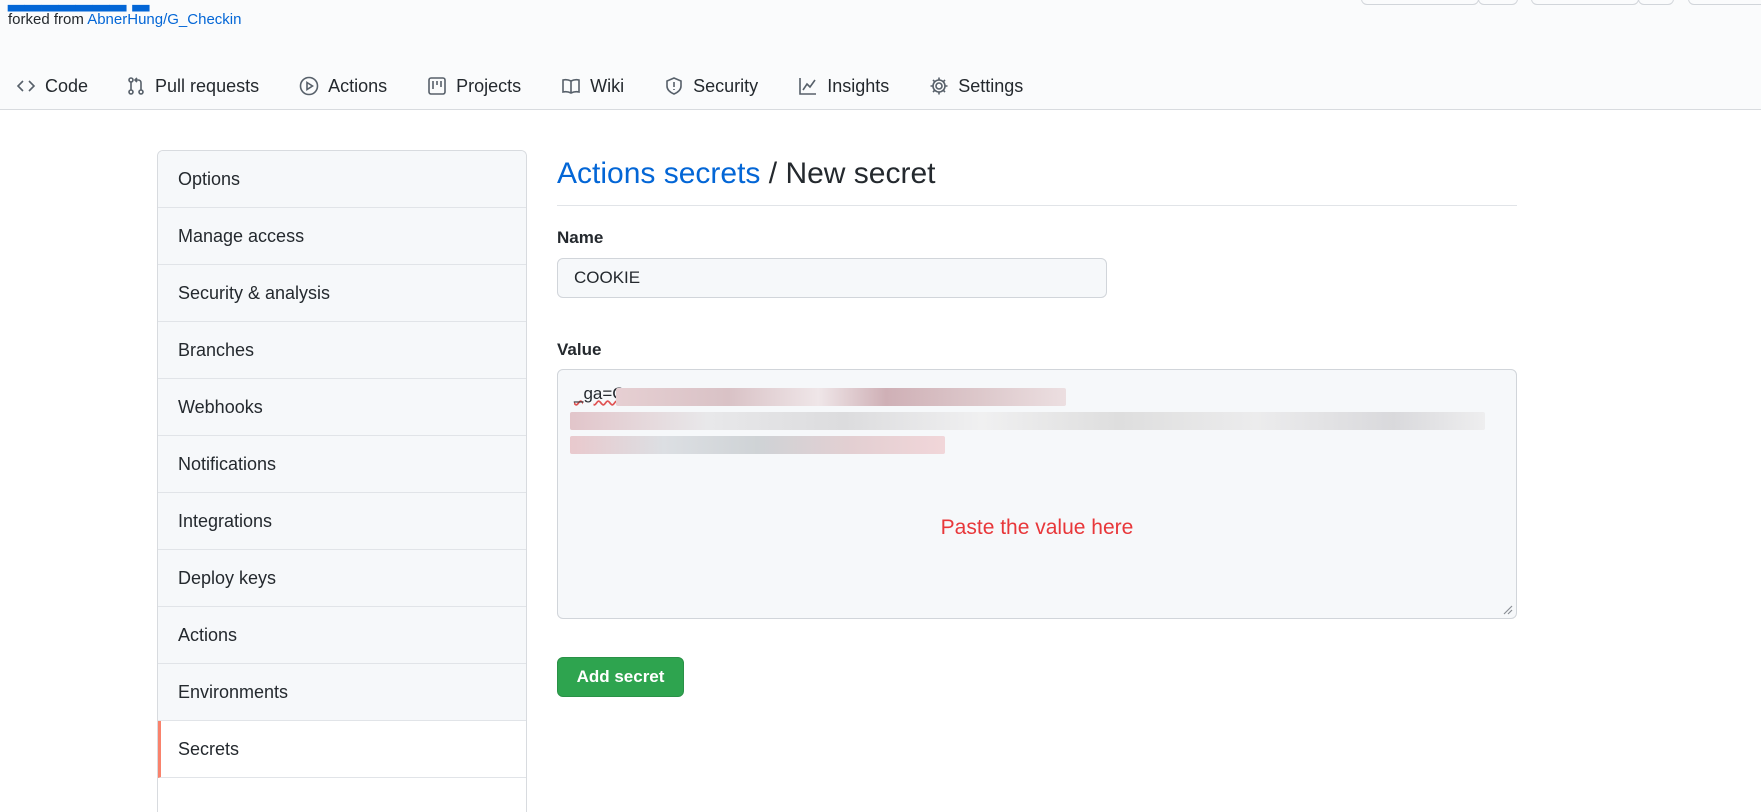  I want to click on tab-settings-label: Settings, so click(991, 85).